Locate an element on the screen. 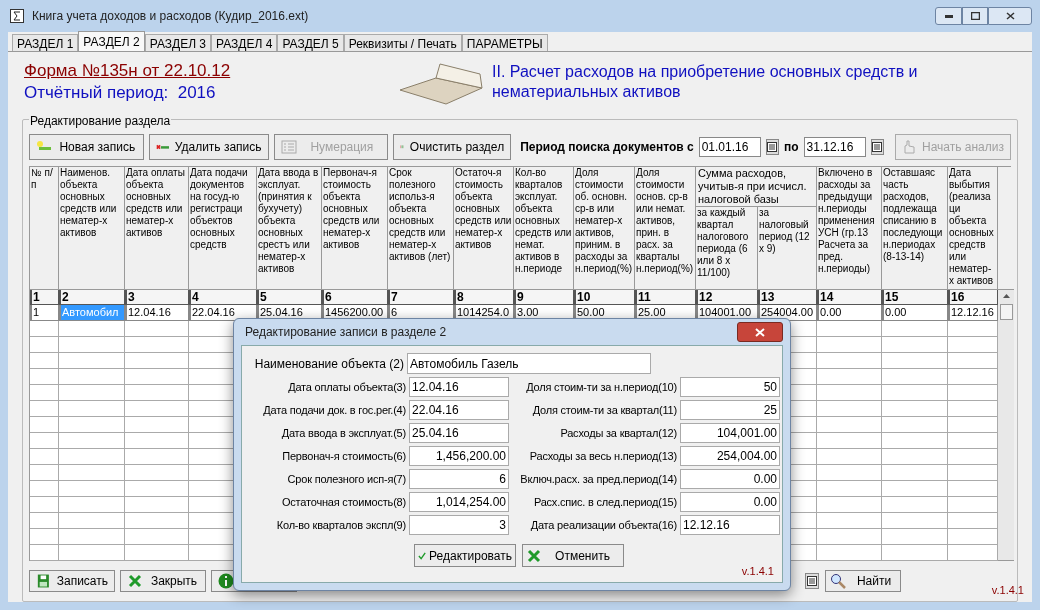 This screenshot has width=1040, height=610. scrollbar is located at coordinates (1006, 425).